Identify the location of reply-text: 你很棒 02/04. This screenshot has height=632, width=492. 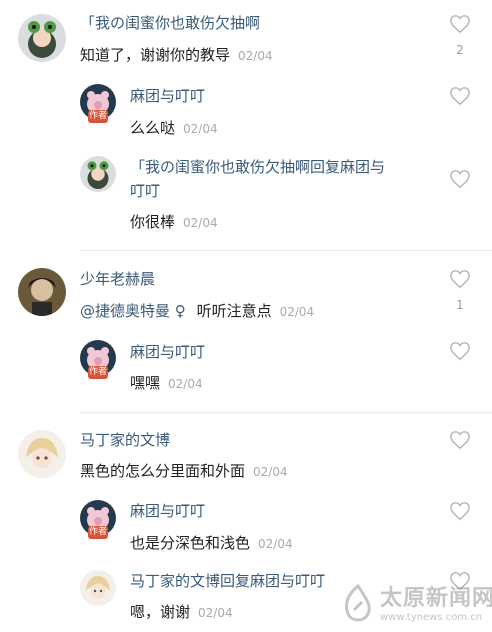
(174, 221).